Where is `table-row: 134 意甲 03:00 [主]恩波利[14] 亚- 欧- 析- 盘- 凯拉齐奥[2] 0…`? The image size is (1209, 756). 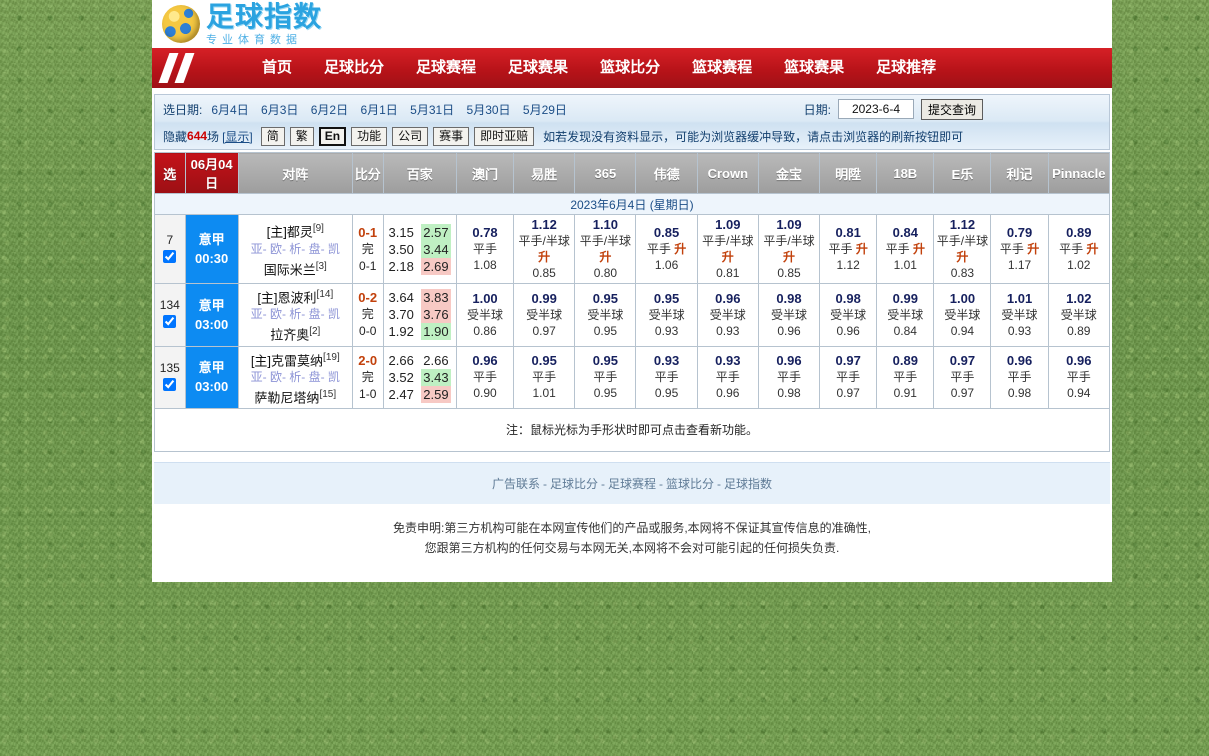
table-row: 134 意甲 03:00 [主]恩波利[14] 亚- 欧- 析- 盘- 凯拉齐奥[2] 0… is located at coordinates (632, 315).